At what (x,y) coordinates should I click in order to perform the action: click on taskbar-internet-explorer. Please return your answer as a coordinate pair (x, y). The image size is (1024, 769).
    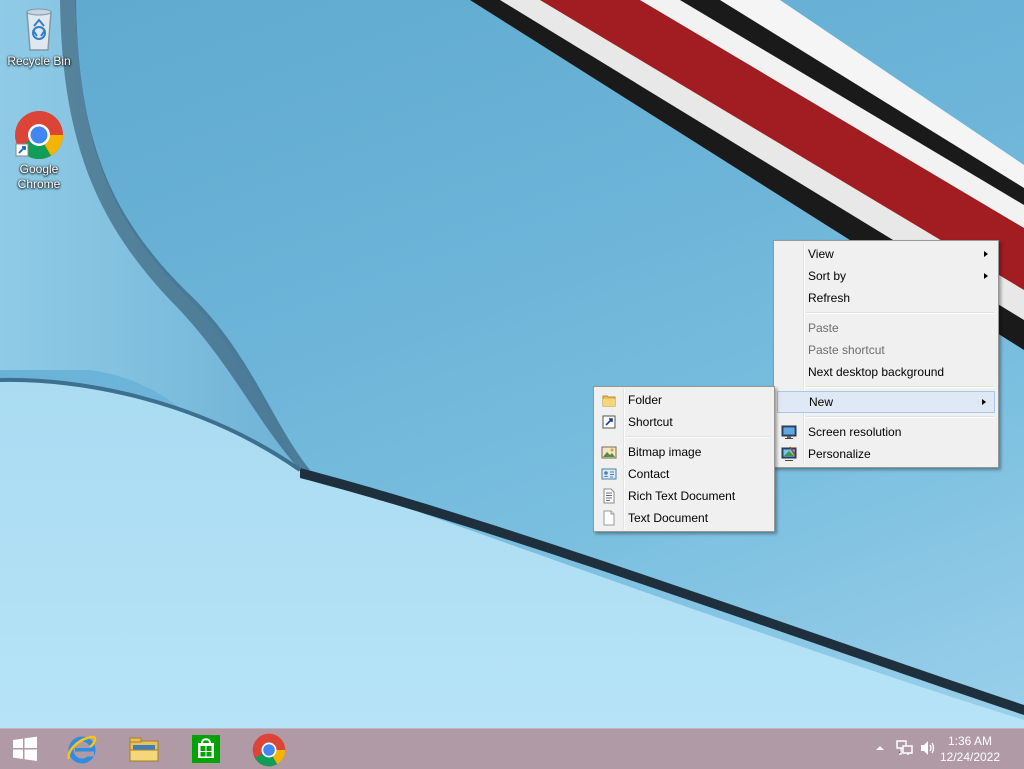
    Looking at the image, I should click on (82, 749).